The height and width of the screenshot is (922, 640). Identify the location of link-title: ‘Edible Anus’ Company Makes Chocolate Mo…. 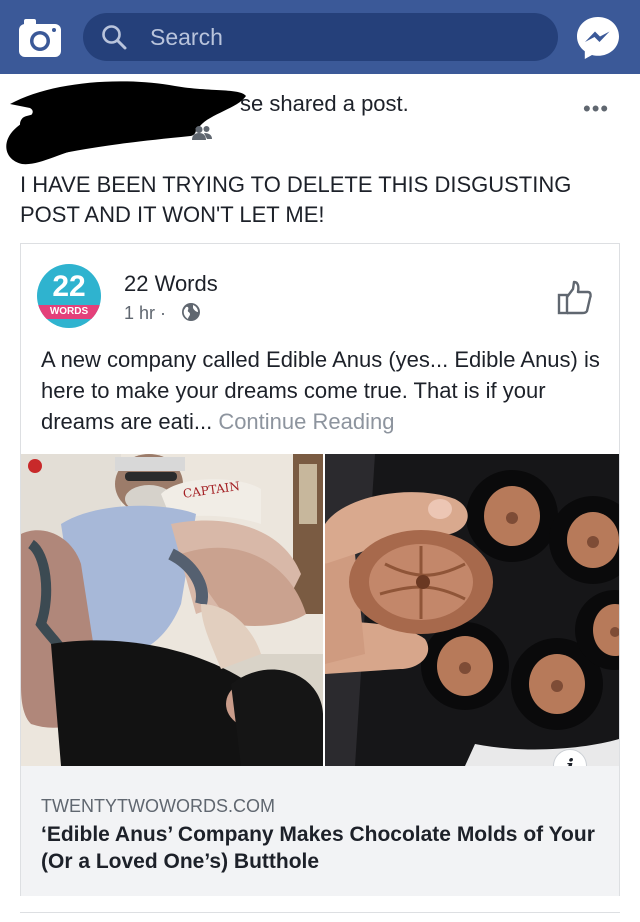
(323, 848).